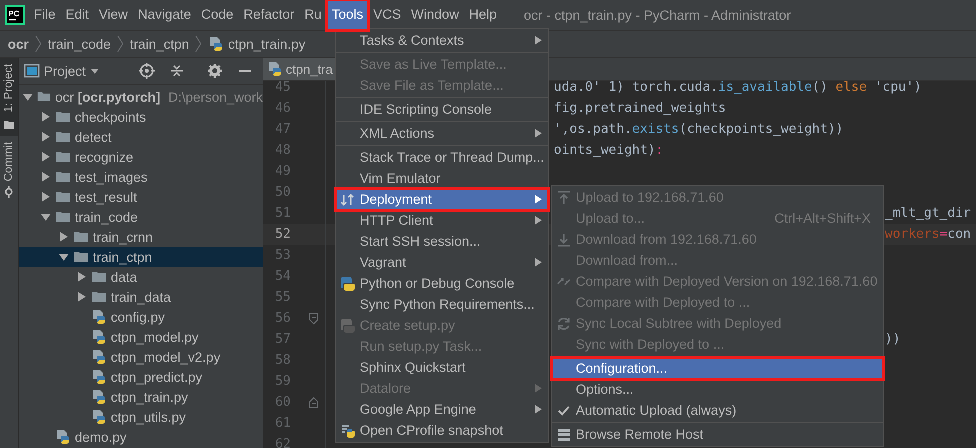 The width and height of the screenshot is (976, 448). What do you see at coordinates (282, 213) in the screenshot?
I see `line-number: 51` at bounding box center [282, 213].